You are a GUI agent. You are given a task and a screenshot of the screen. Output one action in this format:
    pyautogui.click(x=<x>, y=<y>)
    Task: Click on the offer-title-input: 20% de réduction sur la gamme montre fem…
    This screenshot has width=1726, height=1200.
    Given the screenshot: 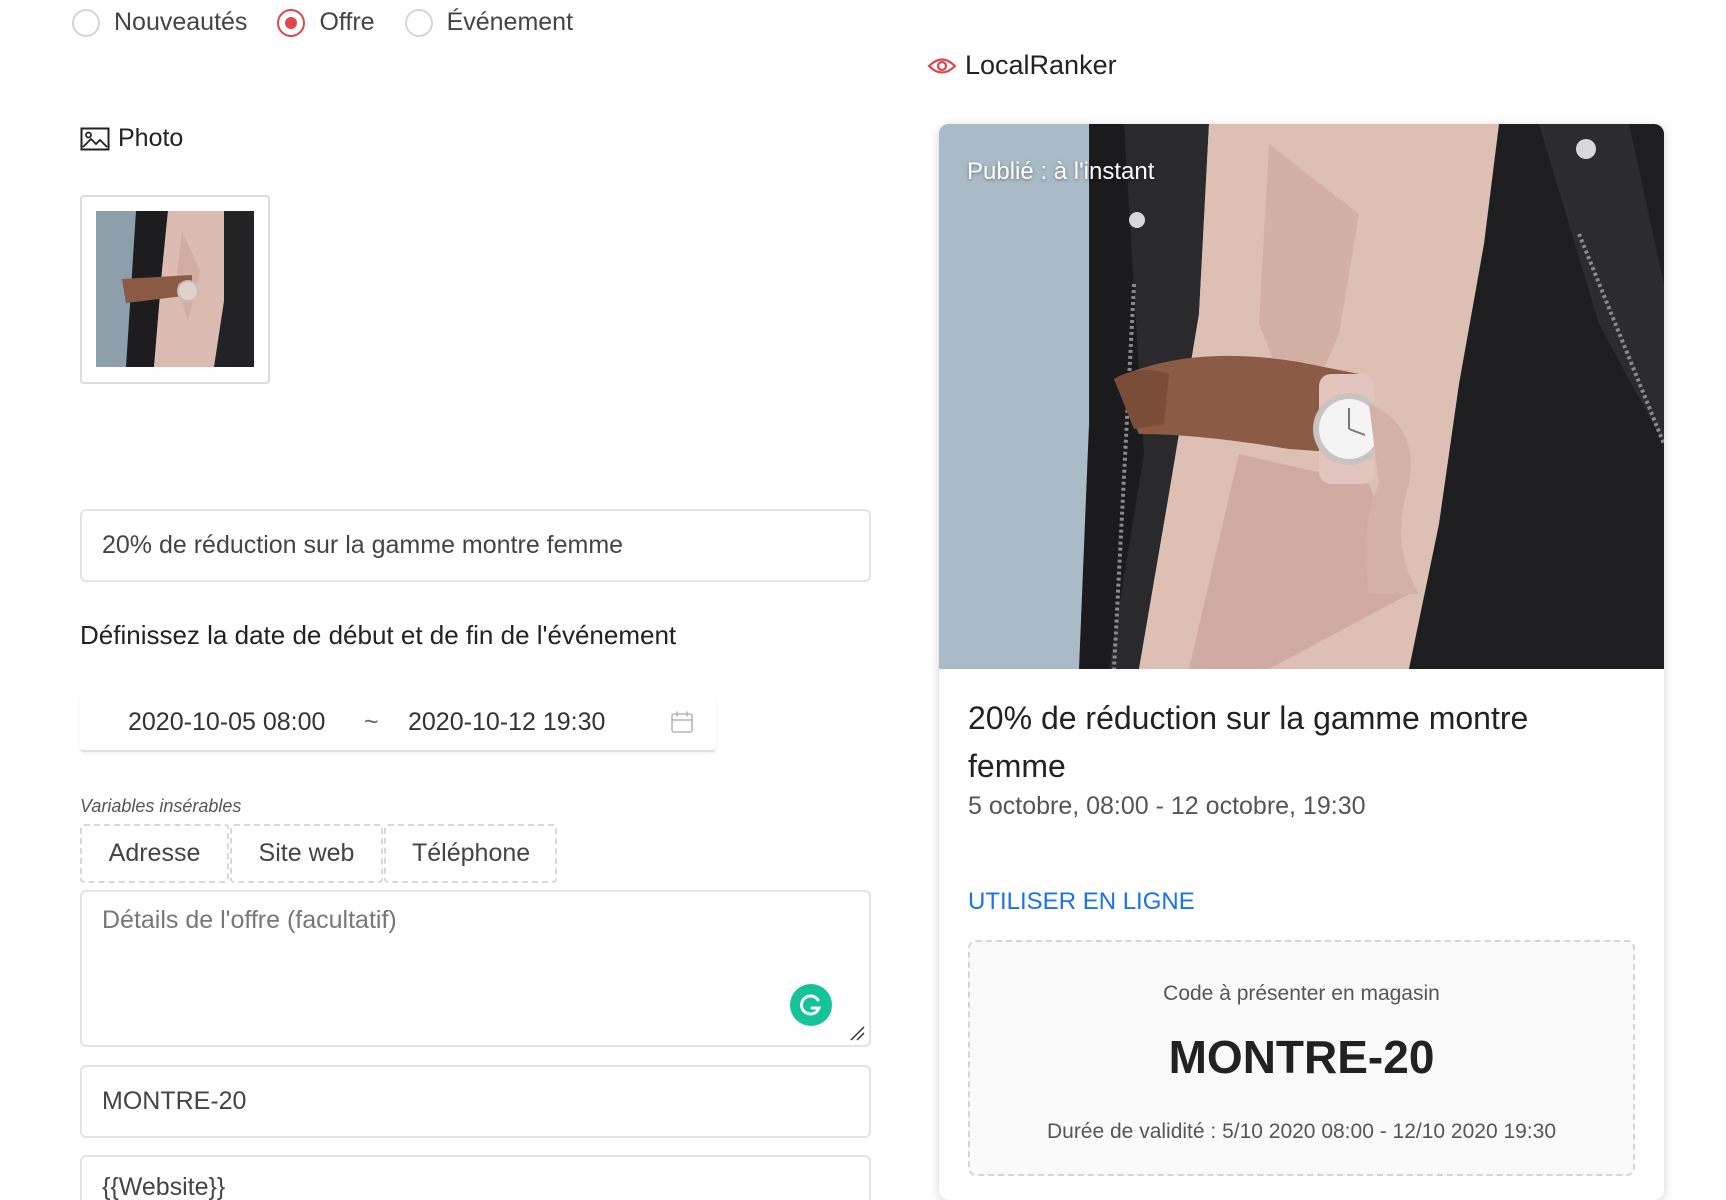 What is the action you would take?
    pyautogui.click(x=475, y=545)
    